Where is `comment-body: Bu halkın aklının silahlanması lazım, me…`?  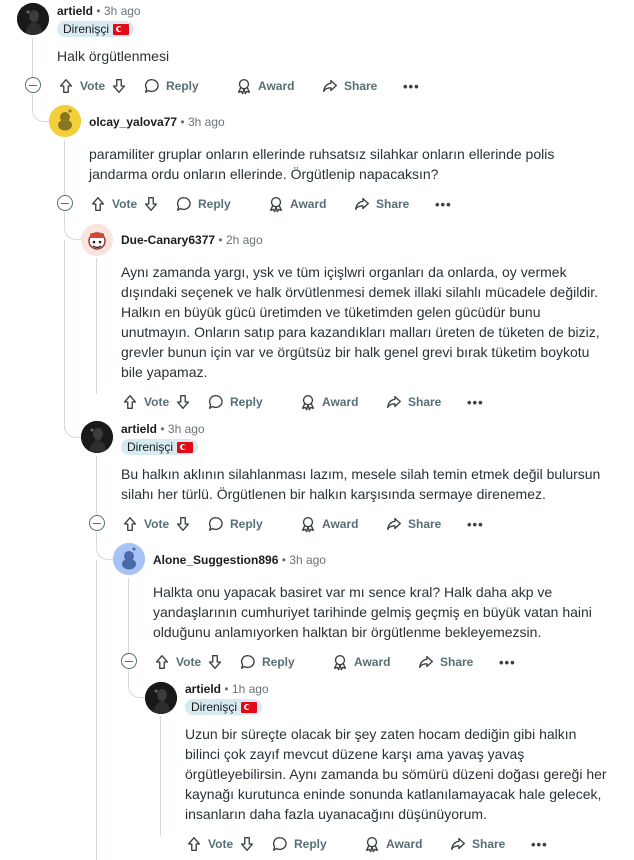 comment-body: Bu halkın aklının silahlanması lazım, me… is located at coordinates (361, 484).